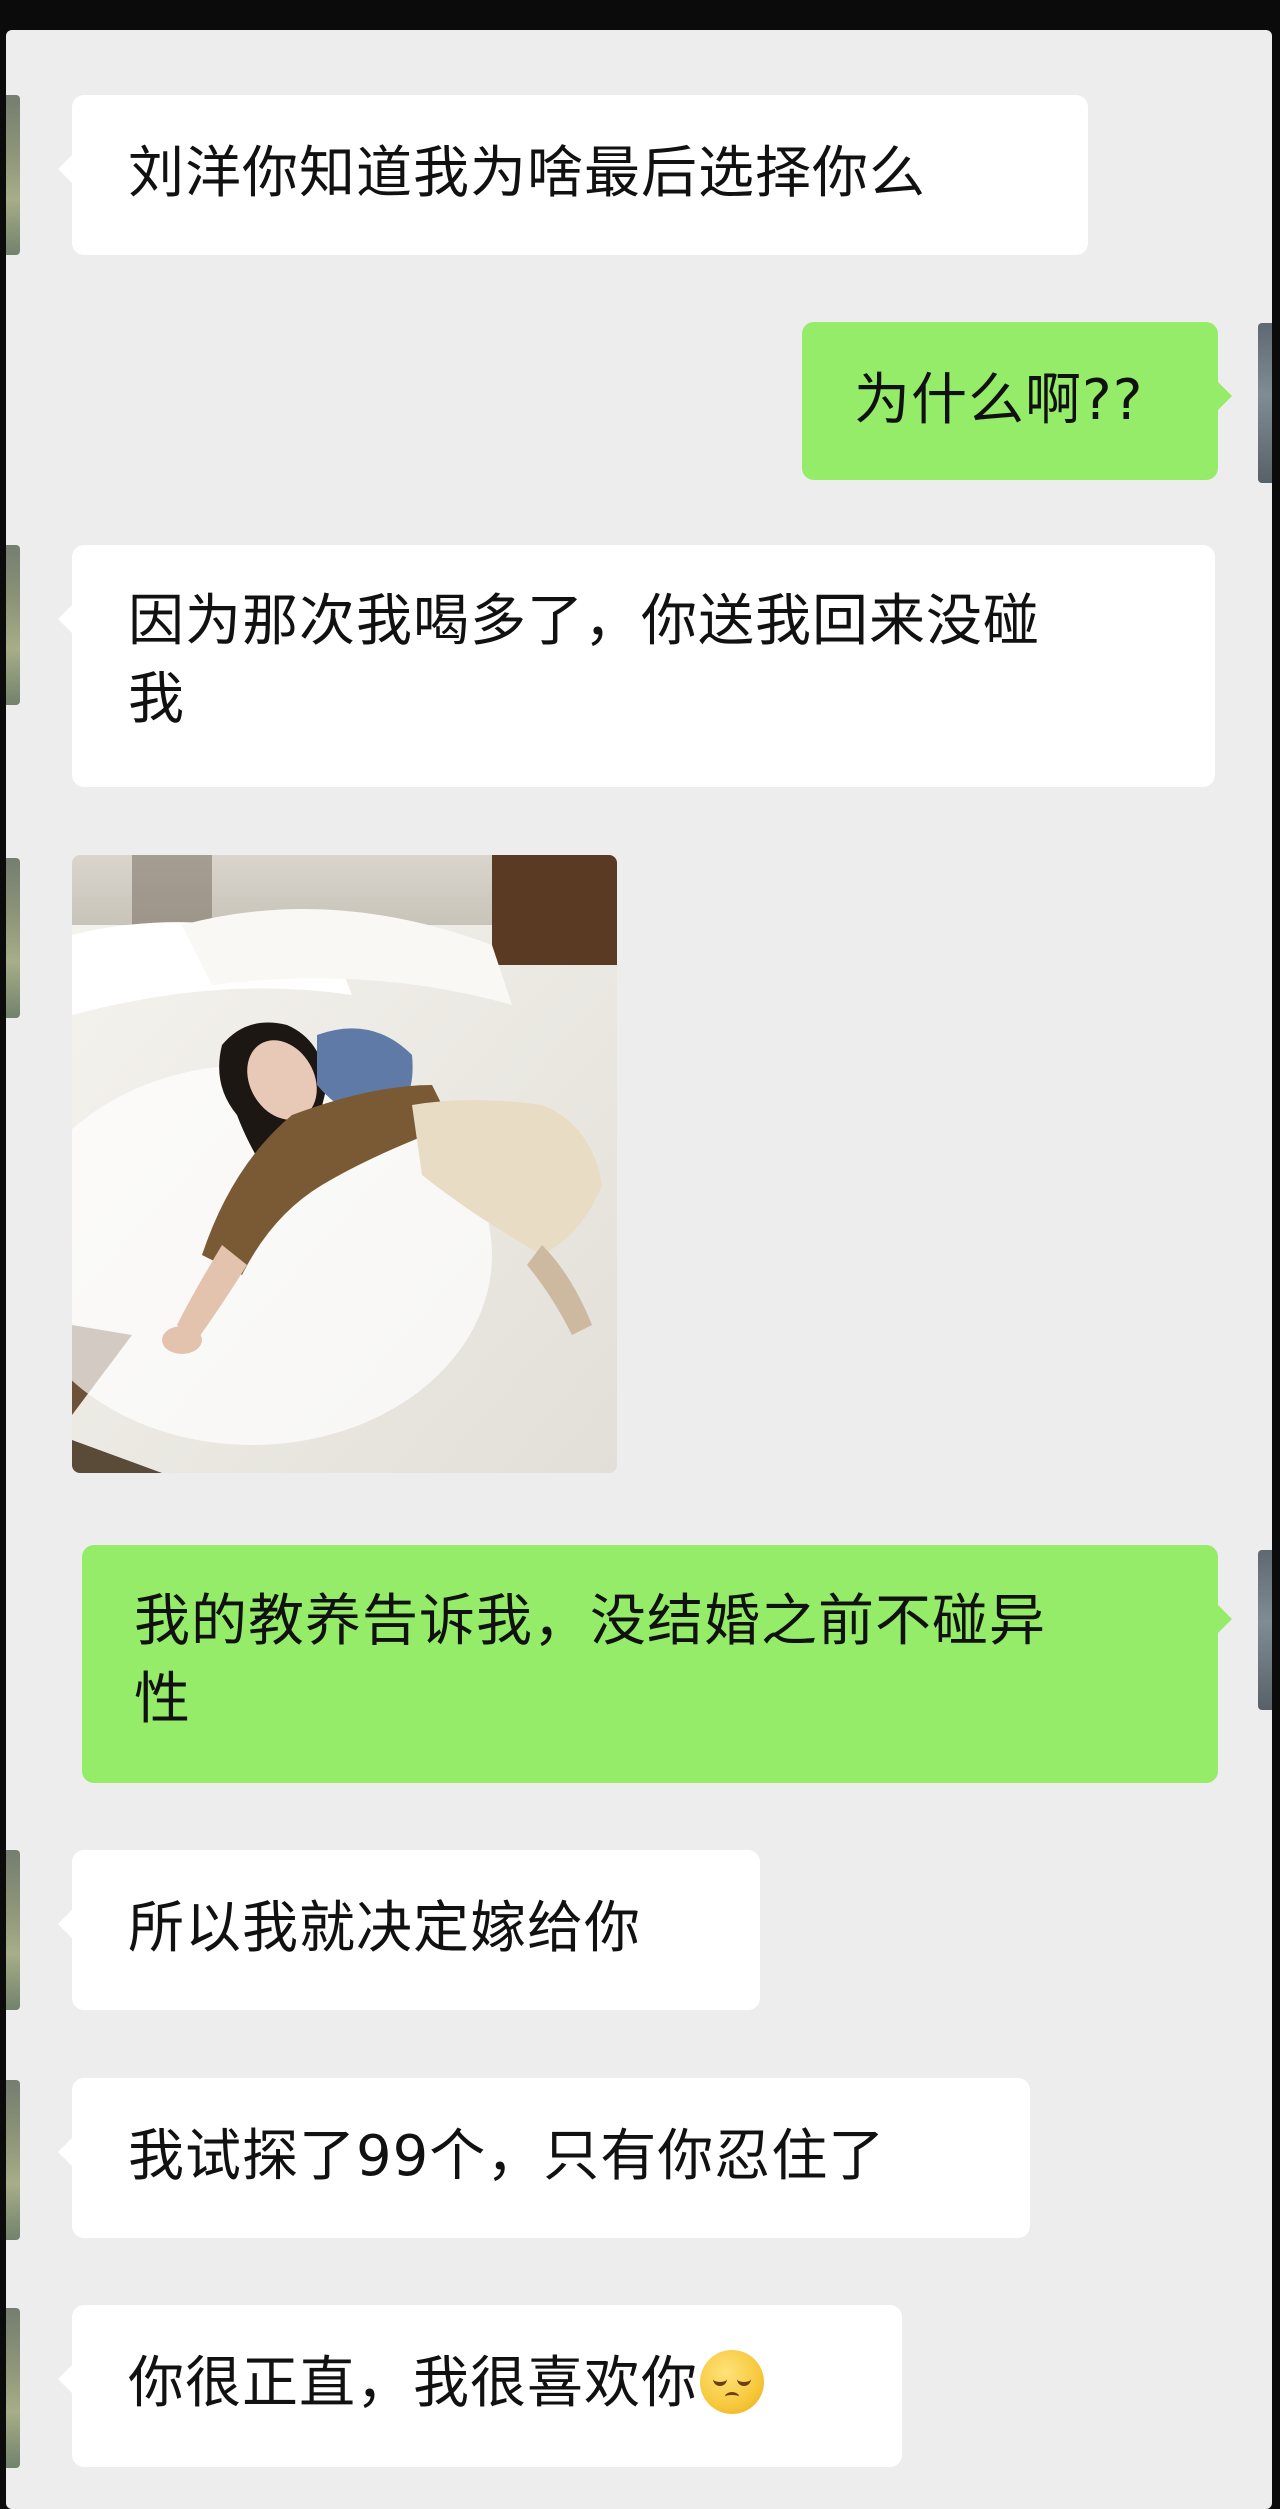  What do you see at coordinates (657, 1664) in the screenshot?
I see `message-bubble-outgoing: 我的教养告诉我，没结婚之前不碰异 性` at bounding box center [657, 1664].